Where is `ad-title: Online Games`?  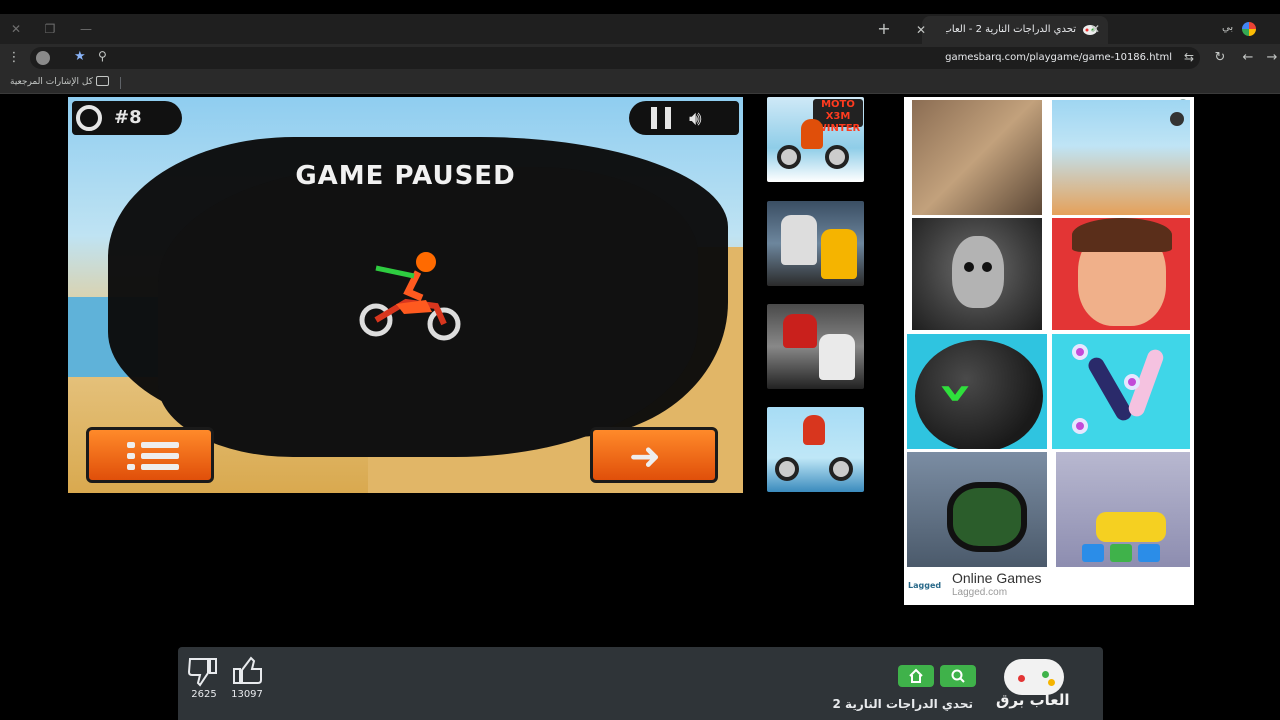 ad-title: Online Games is located at coordinates (996, 578).